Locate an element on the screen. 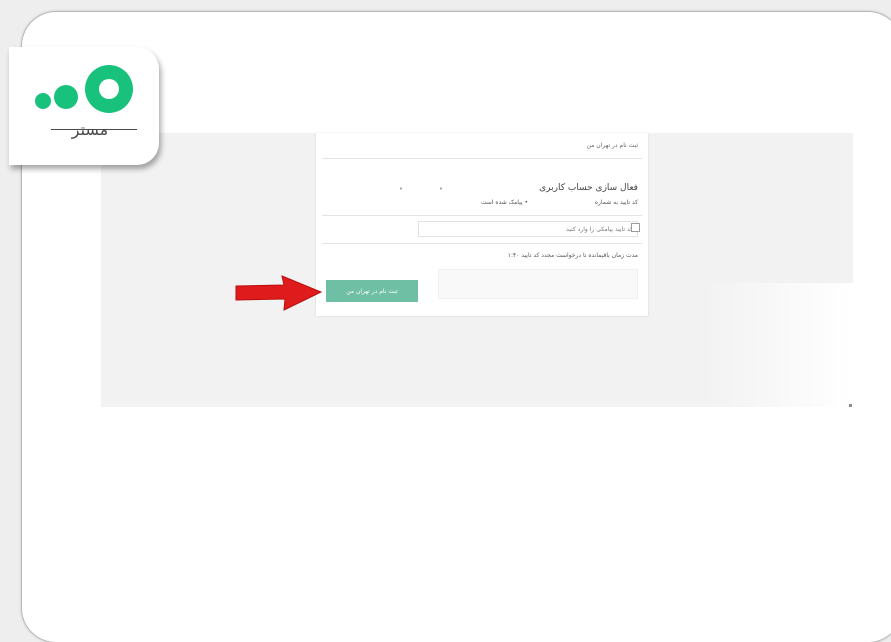 This screenshot has width=891, height=642. form-header-title: ثبت نام در تهران من is located at coordinates (612, 145).